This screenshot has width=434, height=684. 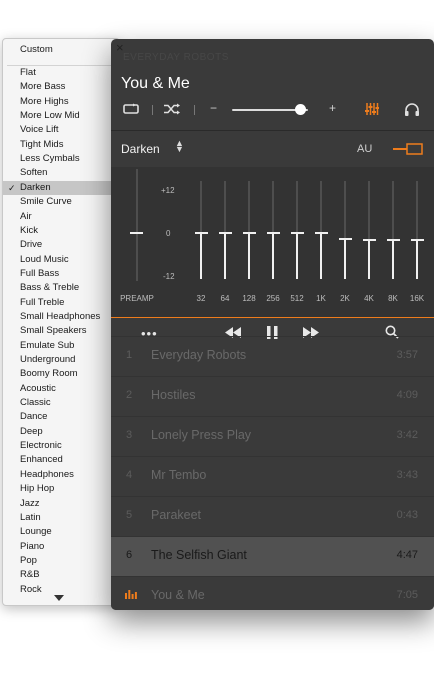 What do you see at coordinates (136, 233) in the screenshot?
I see `preamp-knob` at bounding box center [136, 233].